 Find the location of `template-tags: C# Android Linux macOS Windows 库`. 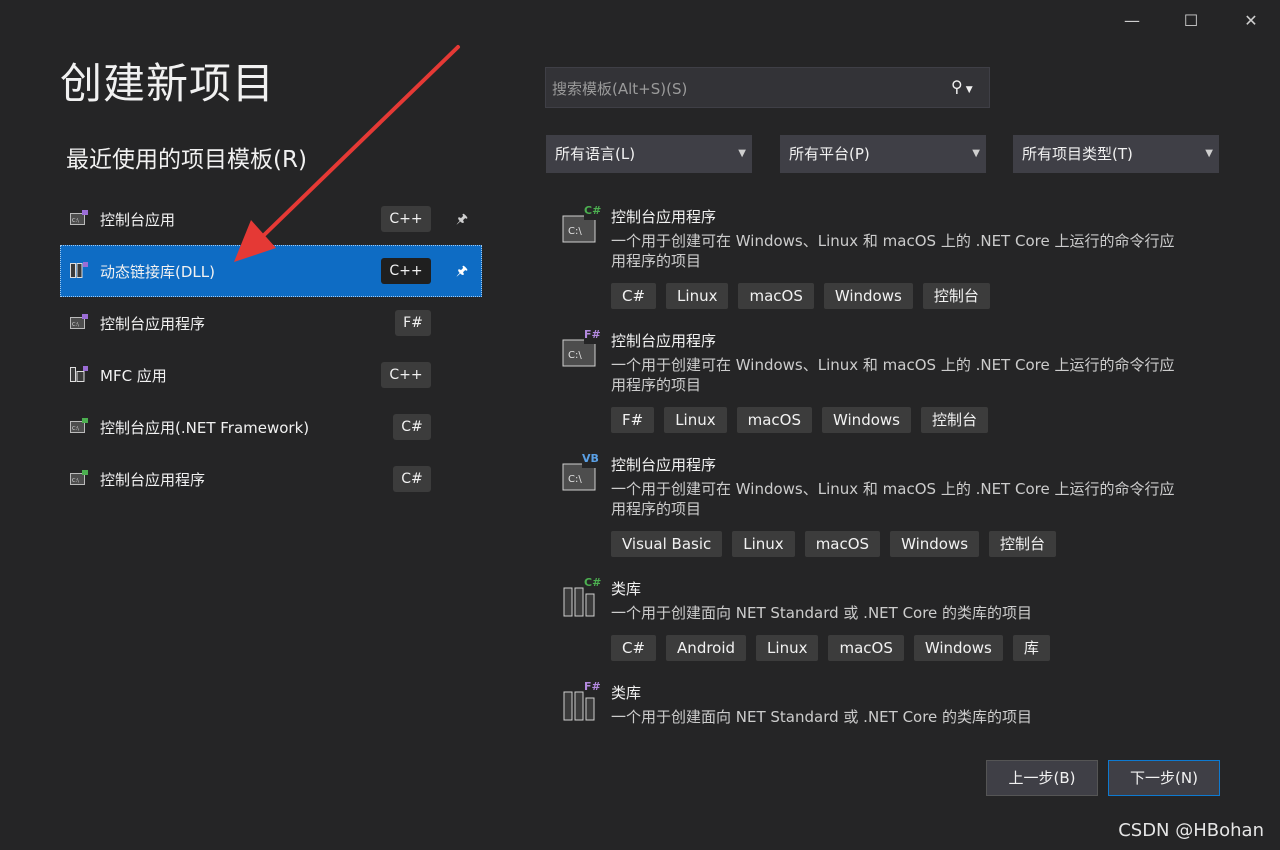

template-tags: C# Android Linux macOS Windows 库 is located at coordinates (830, 648).